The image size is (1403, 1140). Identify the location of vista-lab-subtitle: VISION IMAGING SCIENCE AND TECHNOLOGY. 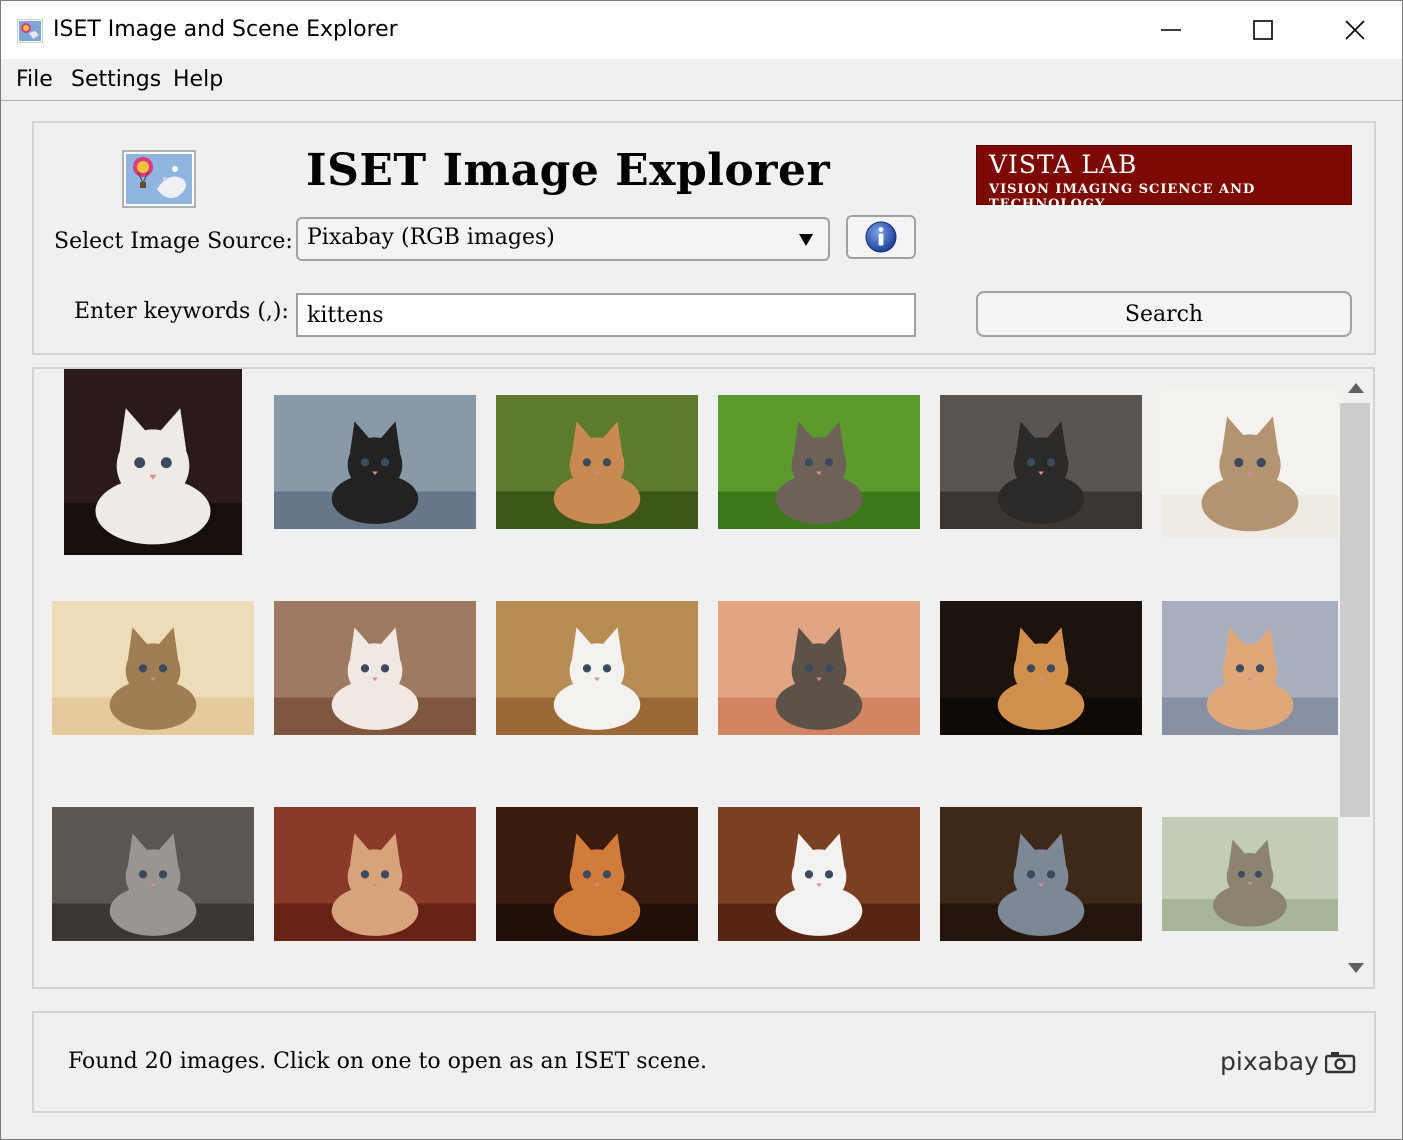
(1122, 197).